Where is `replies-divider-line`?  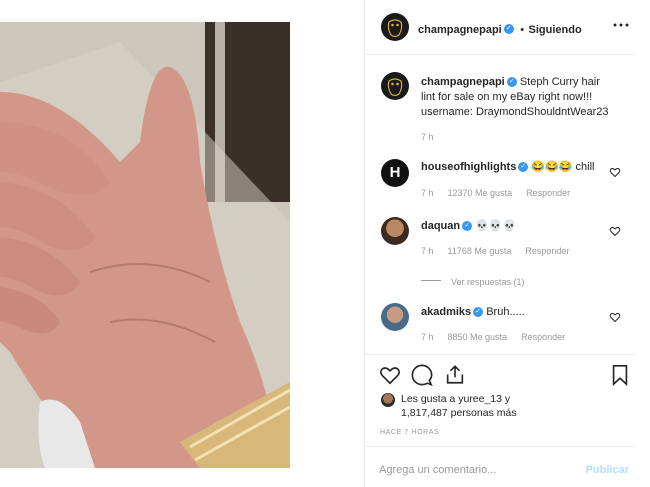 replies-divider-line is located at coordinates (431, 281).